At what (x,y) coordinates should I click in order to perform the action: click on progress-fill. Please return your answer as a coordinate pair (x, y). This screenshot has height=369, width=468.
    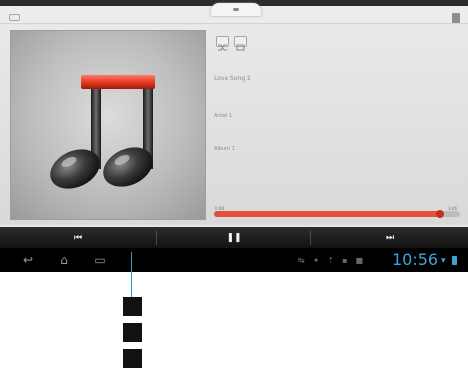
    Looking at the image, I should click on (327, 214).